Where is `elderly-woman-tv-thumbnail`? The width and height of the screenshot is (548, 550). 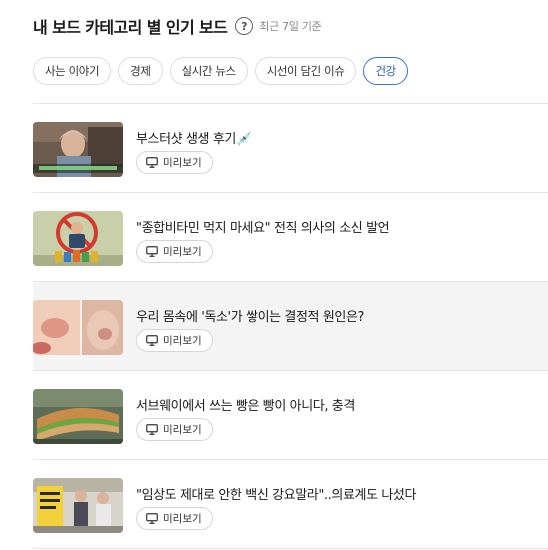 elderly-woman-tv-thumbnail is located at coordinates (78, 149).